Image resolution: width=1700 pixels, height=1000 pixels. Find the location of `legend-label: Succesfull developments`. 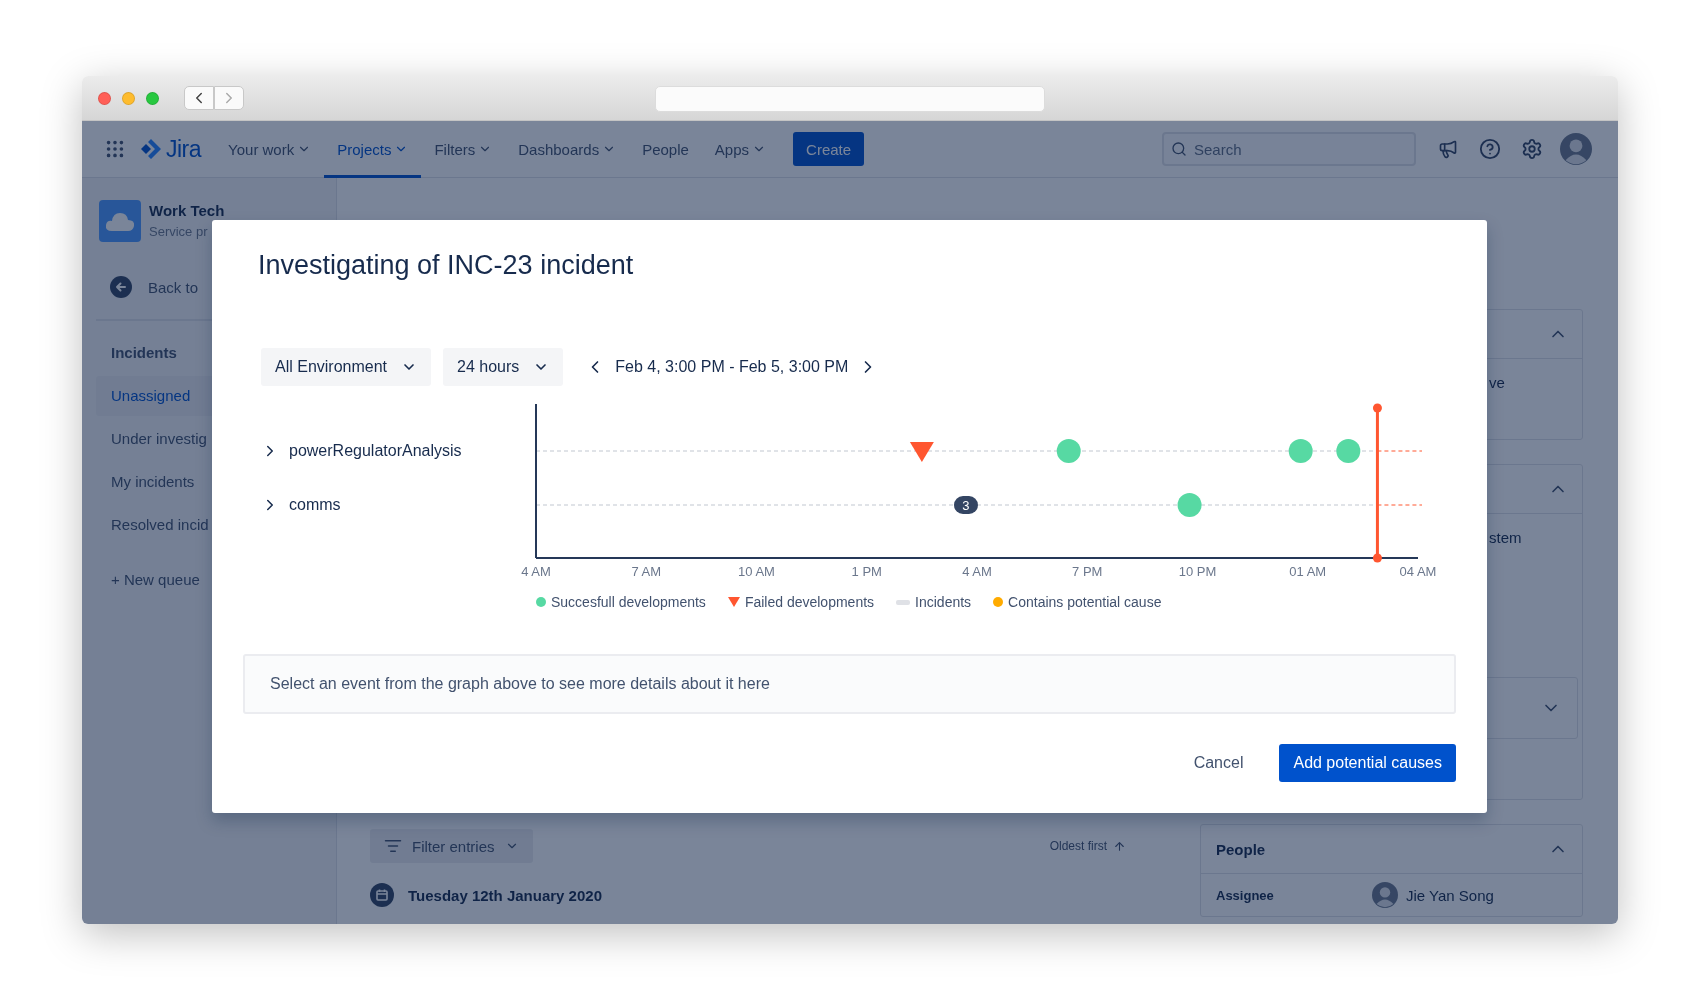

legend-label: Succesfull developments is located at coordinates (628, 602).